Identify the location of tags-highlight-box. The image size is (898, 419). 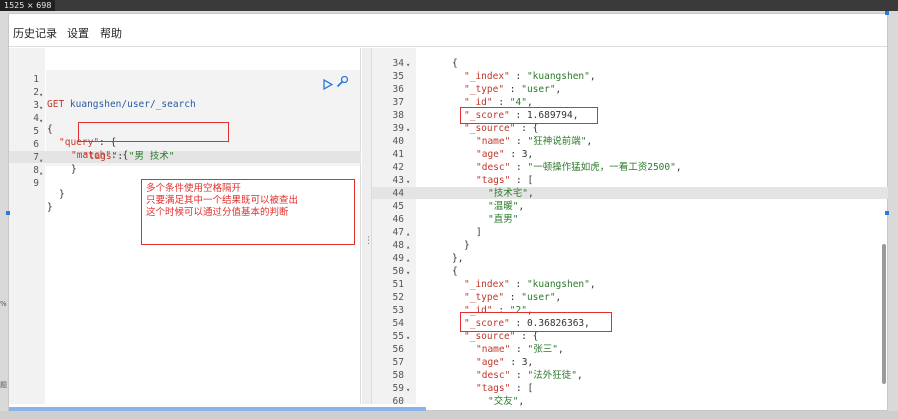
(153, 132).